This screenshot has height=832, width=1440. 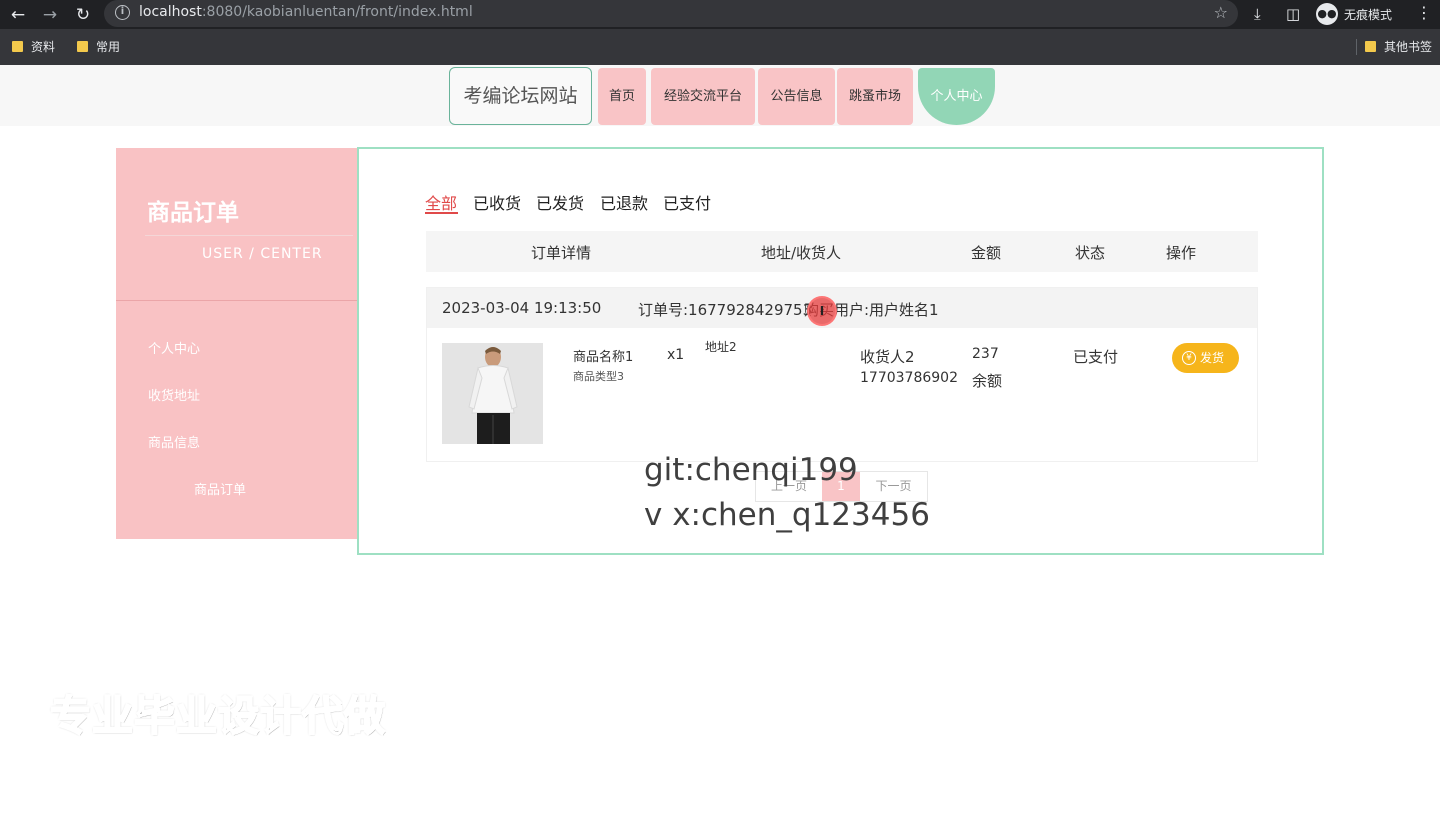 What do you see at coordinates (1293, 14) in the screenshot?
I see `side-panel-icon: ◫` at bounding box center [1293, 14].